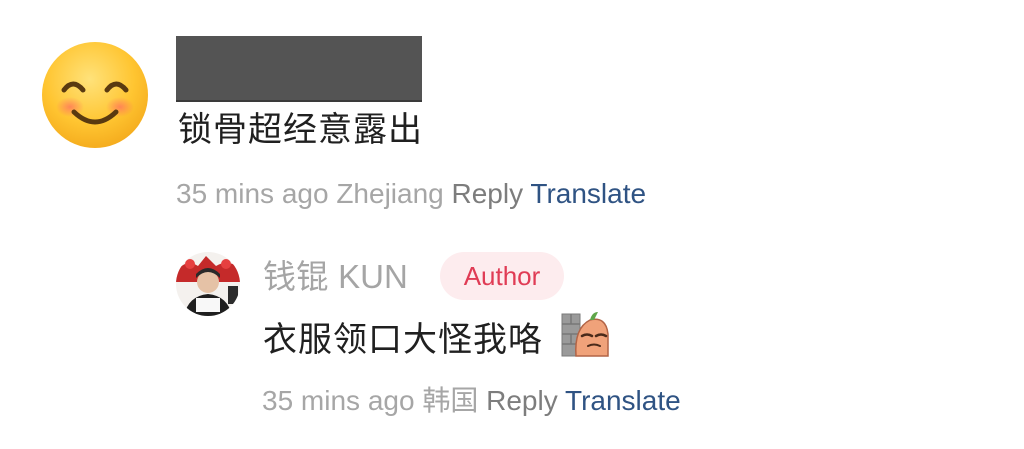 This screenshot has width=1024, height=449. Describe the element at coordinates (299, 68) in the screenshot. I see `redacted-username` at that location.